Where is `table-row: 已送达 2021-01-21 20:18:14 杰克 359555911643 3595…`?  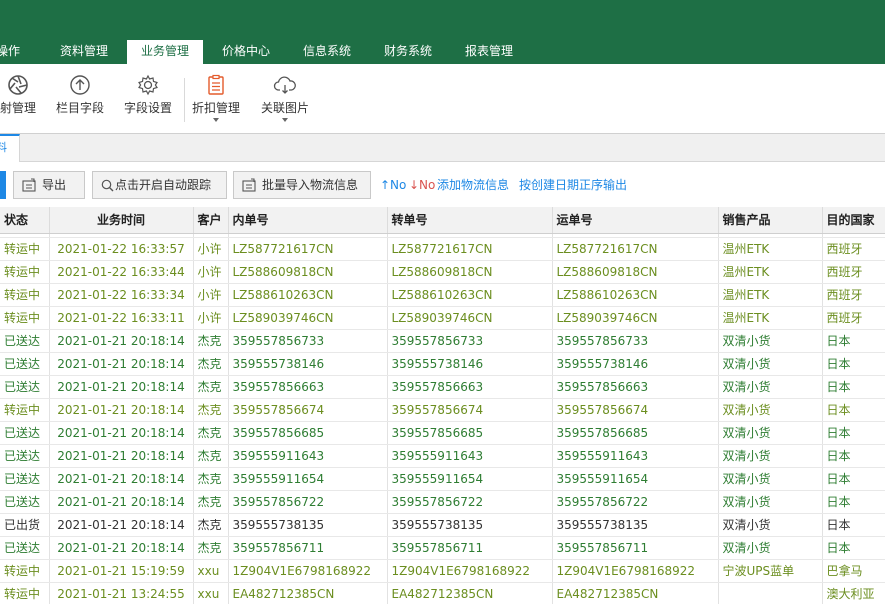 table-row: 已送达 2021-01-21 20:18:14 杰克 359555911643 3595… is located at coordinates (442, 456).